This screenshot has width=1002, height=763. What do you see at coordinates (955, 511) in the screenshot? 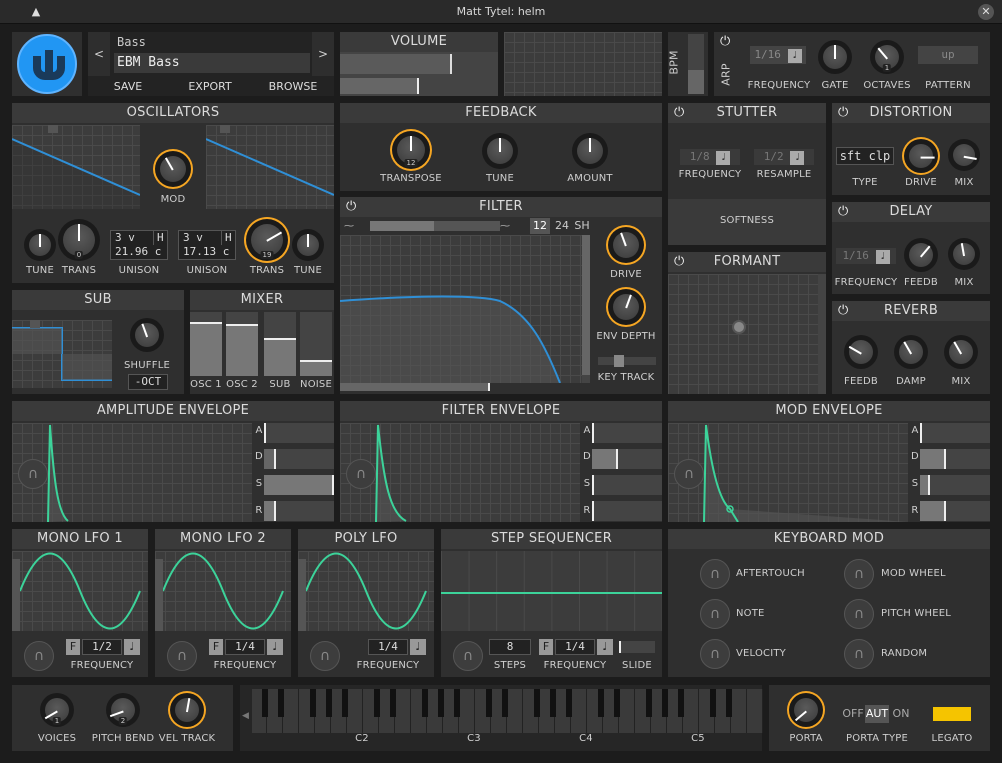
I see `mod-release-slider` at bounding box center [955, 511].